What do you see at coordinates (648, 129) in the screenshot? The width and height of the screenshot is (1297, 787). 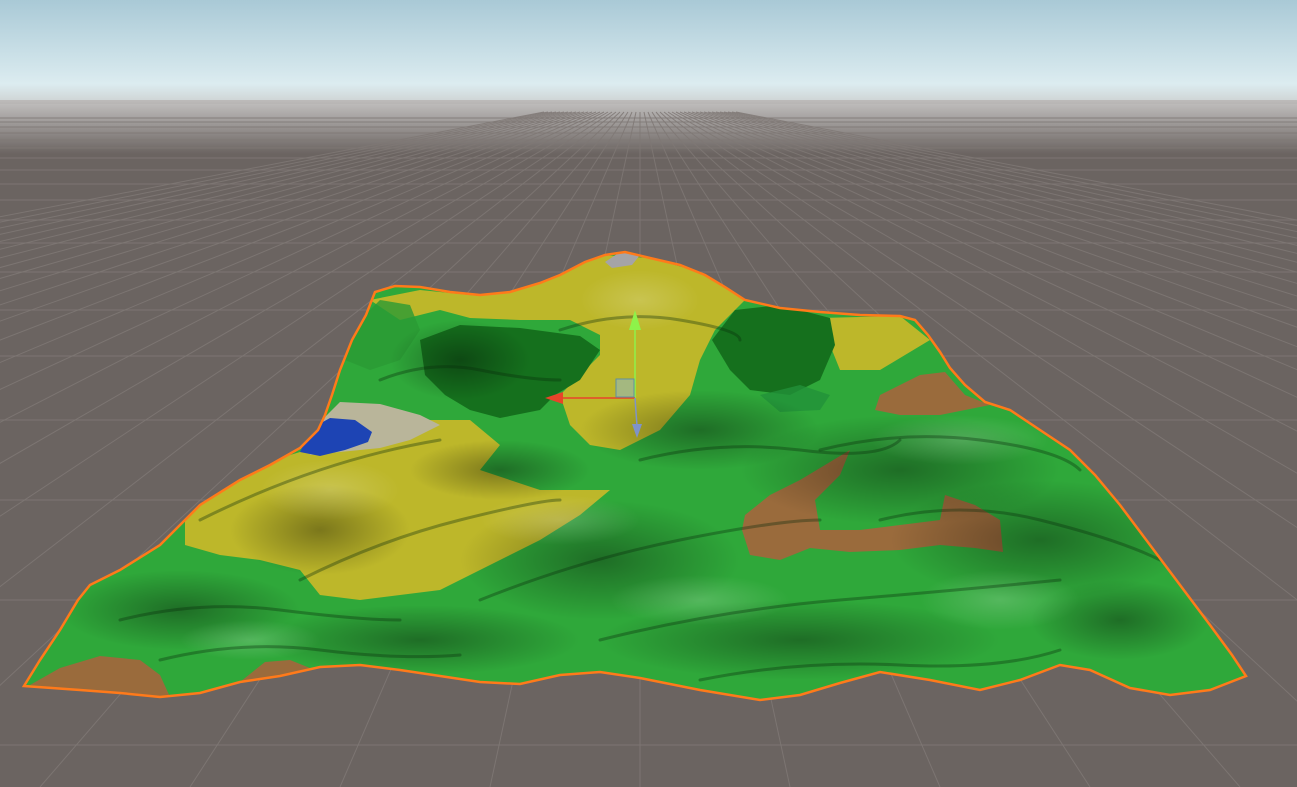 I see `ground-haze` at bounding box center [648, 129].